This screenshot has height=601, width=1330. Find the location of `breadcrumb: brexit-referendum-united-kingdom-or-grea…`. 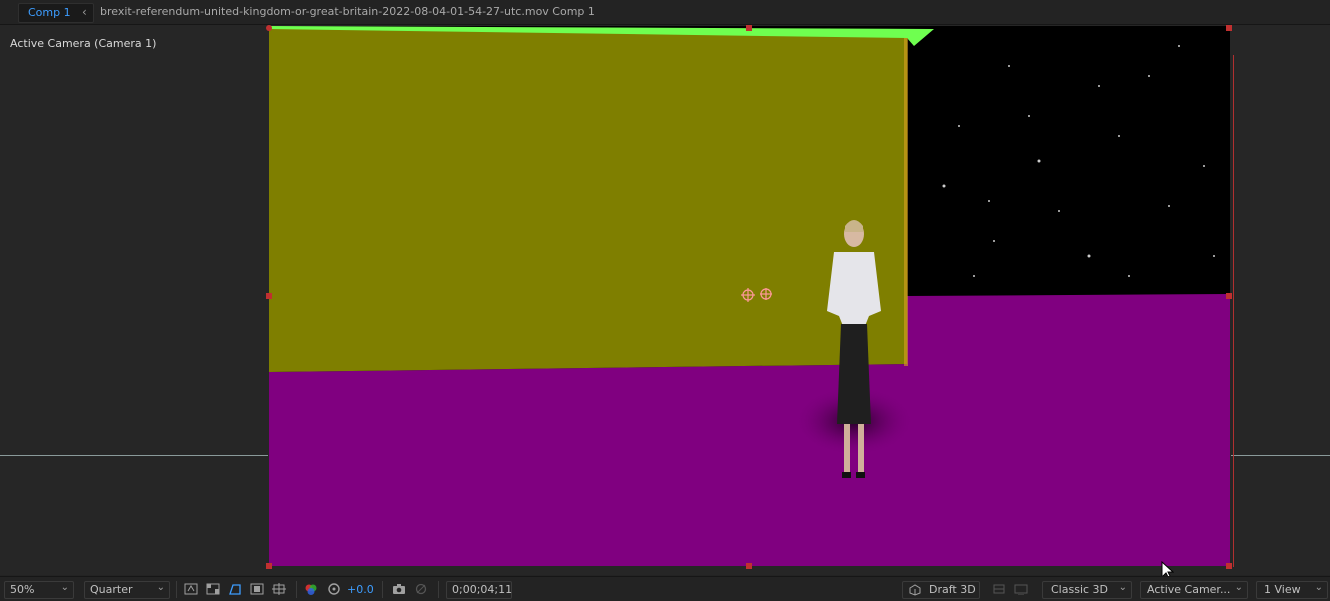

breadcrumb: brexit-referendum-united-kingdom-or-grea… is located at coordinates (347, 11).